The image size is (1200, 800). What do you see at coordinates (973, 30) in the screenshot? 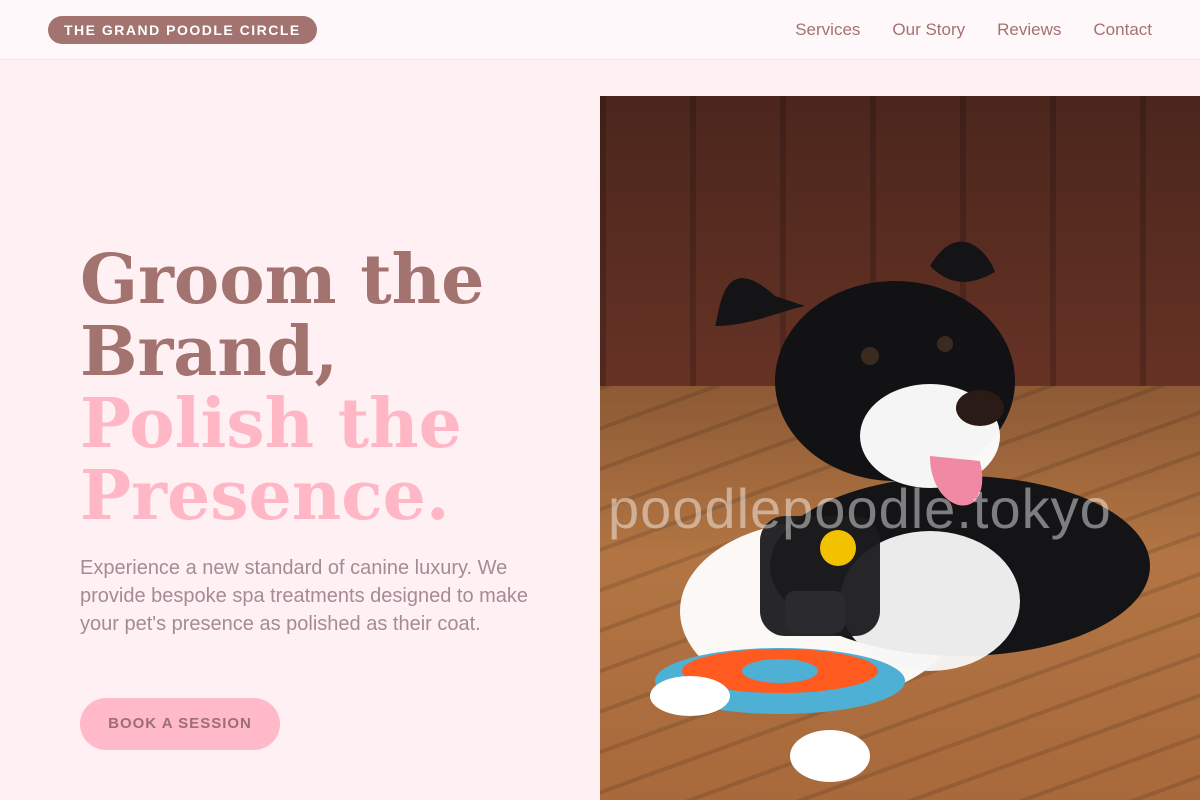
I see `primary-nav: Services Our Story Reviews Contact` at bounding box center [973, 30].